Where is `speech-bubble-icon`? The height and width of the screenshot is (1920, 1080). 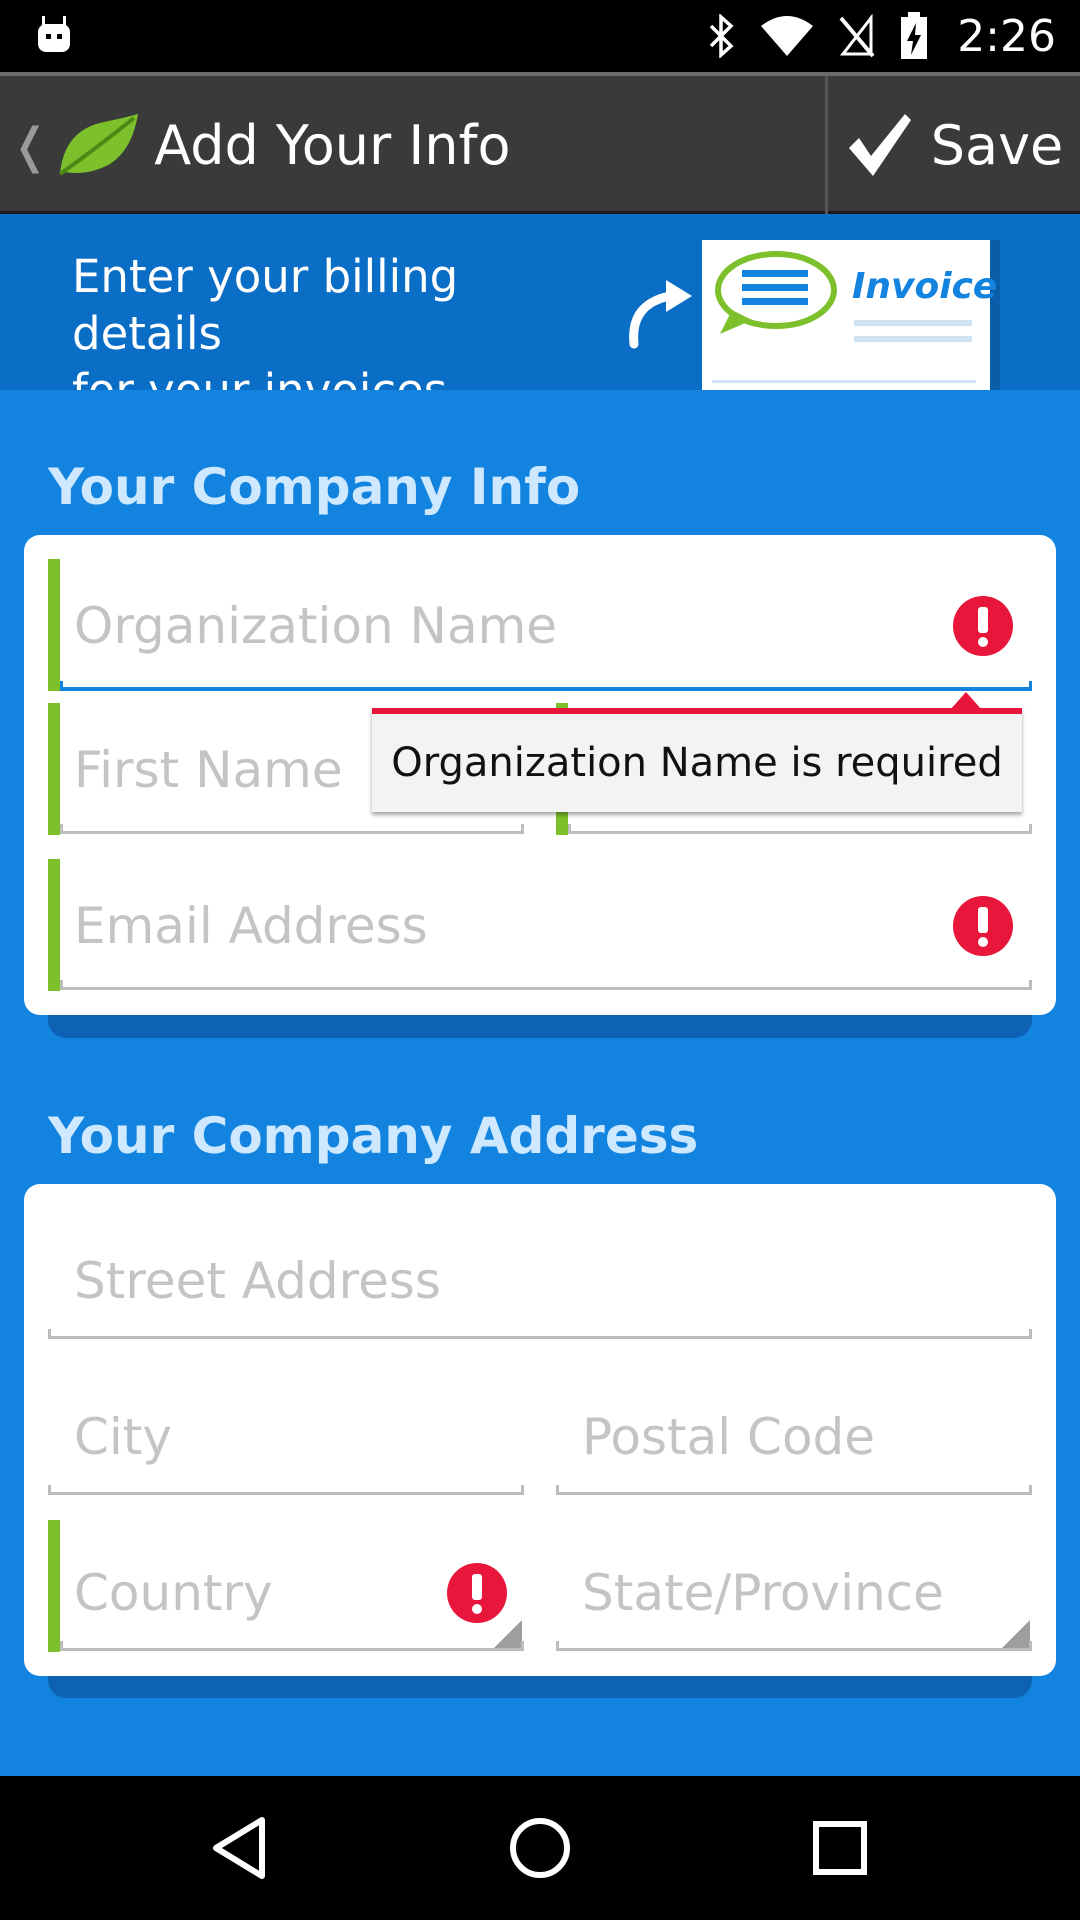 speech-bubble-icon is located at coordinates (776, 292).